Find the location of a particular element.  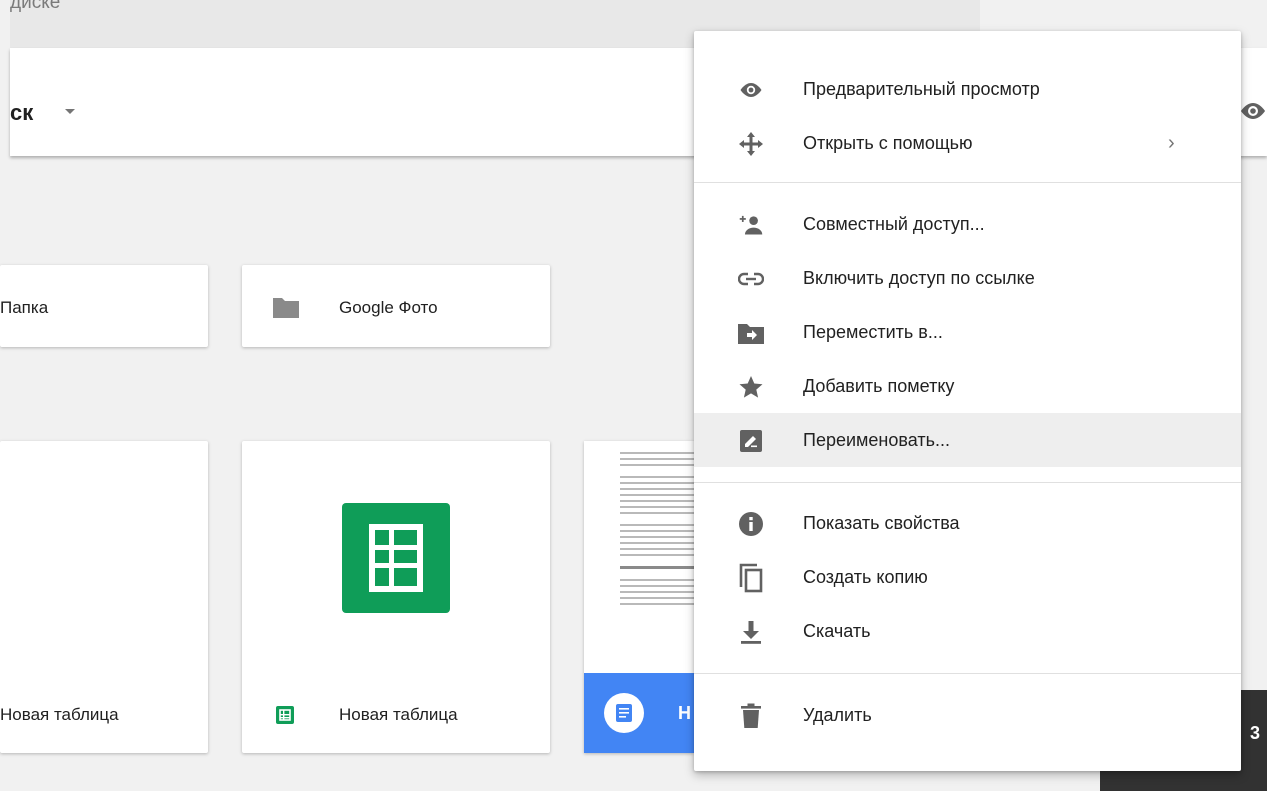

caret-down-icon is located at coordinates (70, 111).